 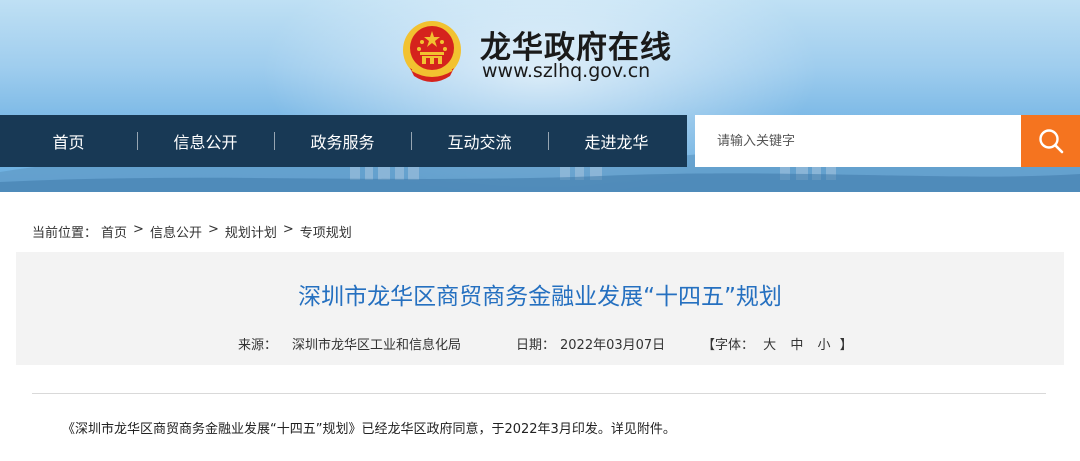 What do you see at coordinates (251, 231) in the screenshot?
I see `breadcrumb-plans: 规划计划` at bounding box center [251, 231].